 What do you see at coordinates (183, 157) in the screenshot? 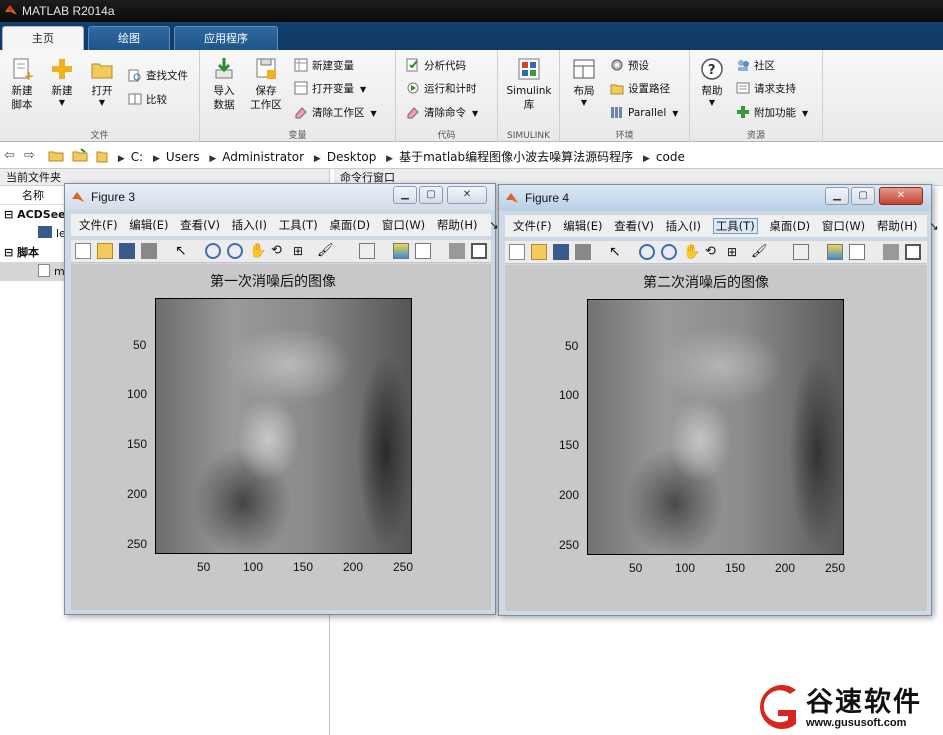
I see `breadcrumb-item: Users` at bounding box center [183, 157].